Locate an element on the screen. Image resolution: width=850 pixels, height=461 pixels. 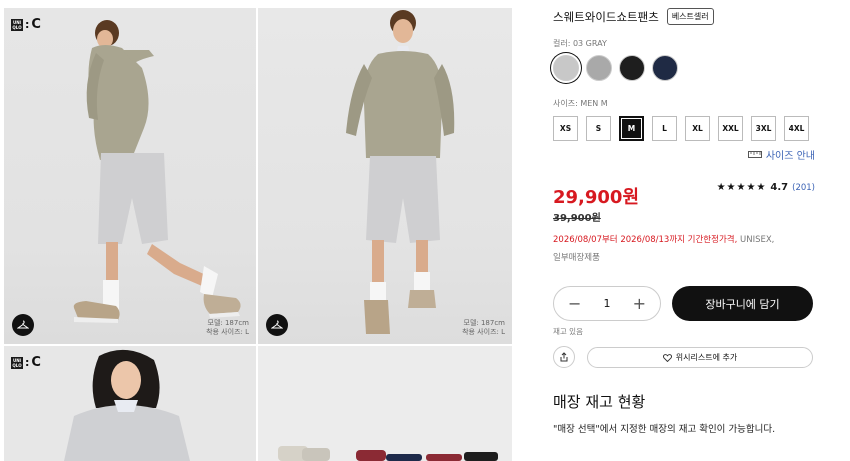
size-option-s: S is located at coordinates (598, 128).